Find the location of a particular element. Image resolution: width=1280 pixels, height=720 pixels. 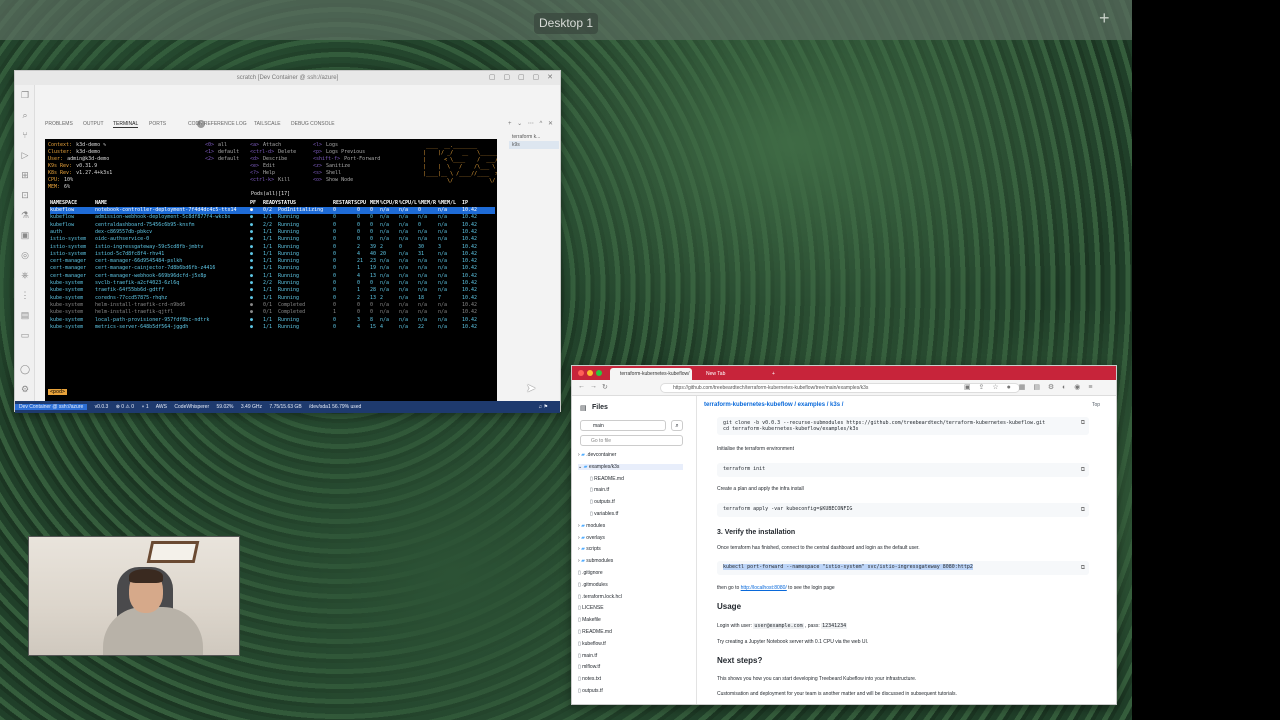

window-controls: ▢ ▢ ▢ ▢ ✕ is located at coordinates (522, 77).